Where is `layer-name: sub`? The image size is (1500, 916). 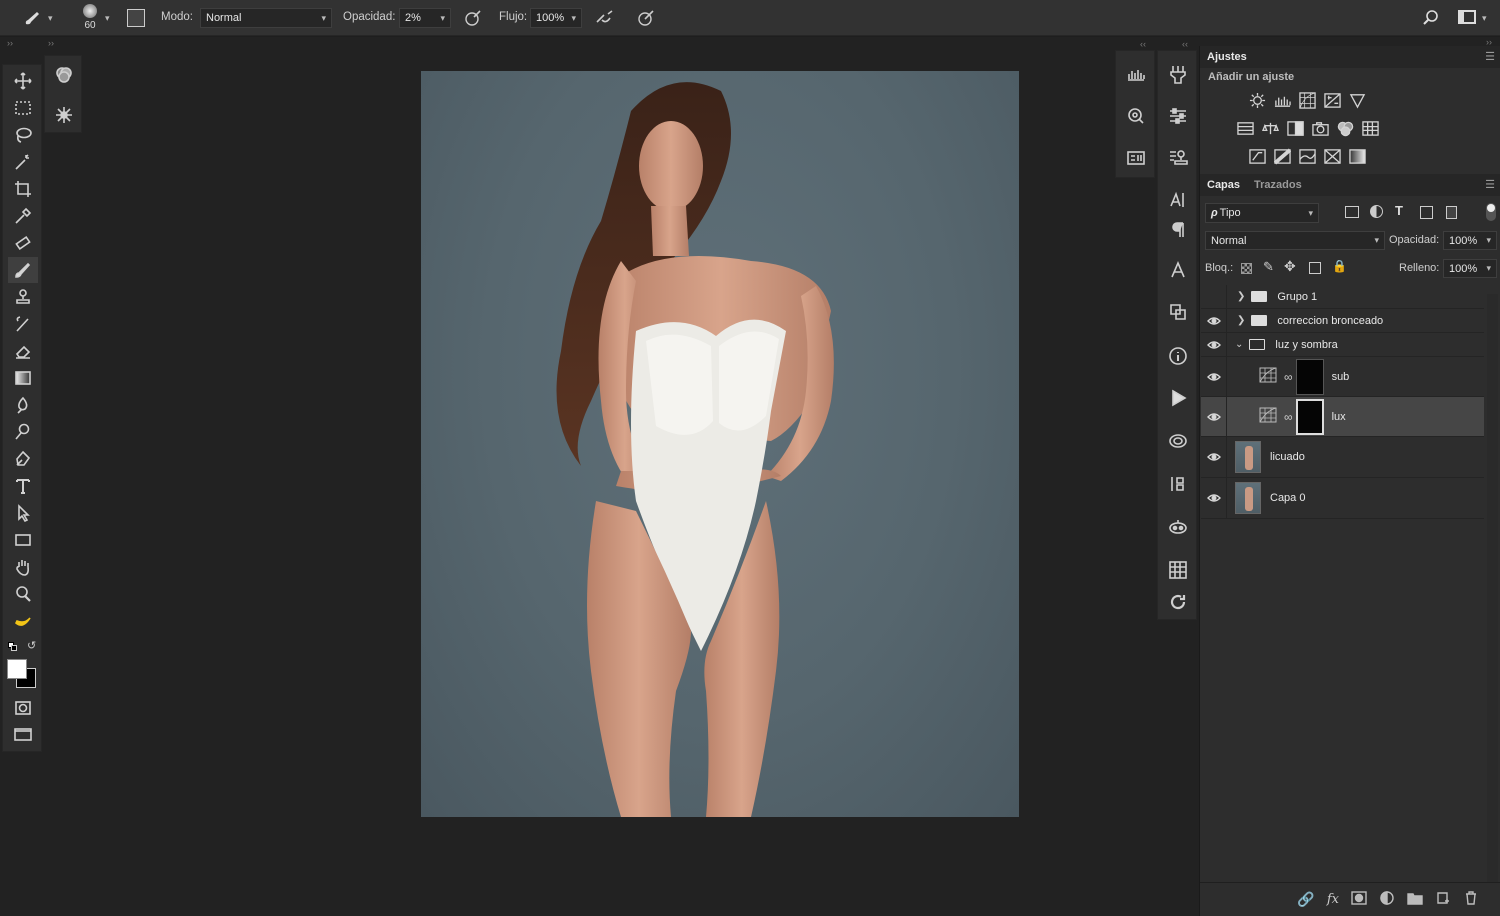
layer-name: sub is located at coordinates (1341, 377).